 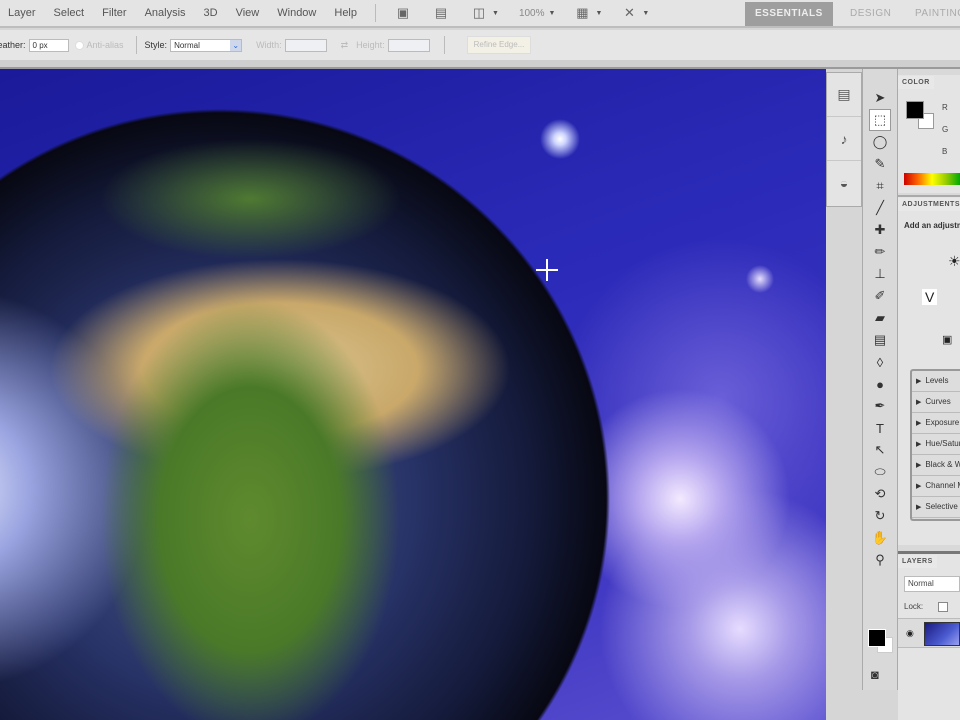 I want to click on layer-row: ◉, so click(x=929, y=633).